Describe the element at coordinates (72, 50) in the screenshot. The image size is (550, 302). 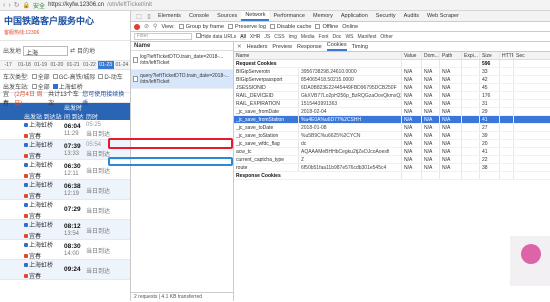
I see `swap-icon: ⇄` at that location.